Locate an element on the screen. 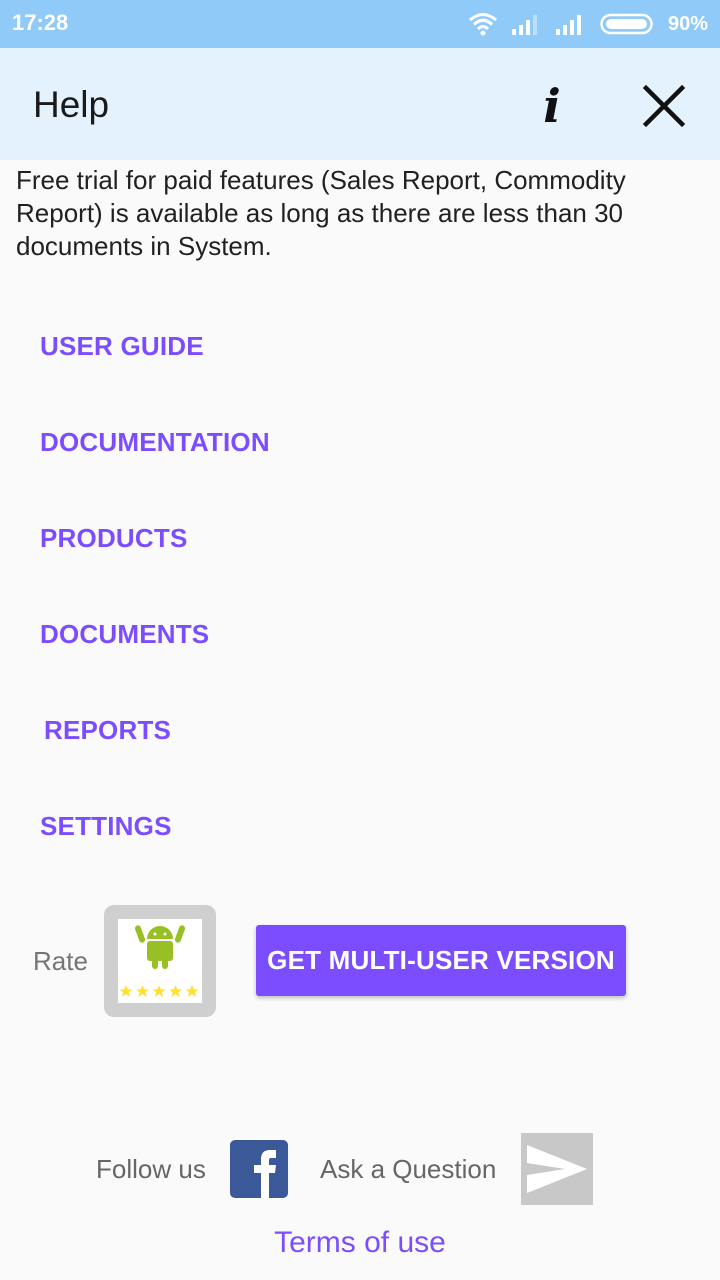 Image resolution: width=720 pixels, height=1280 pixels. ask-question-label: Ask a Question is located at coordinates (408, 1169).